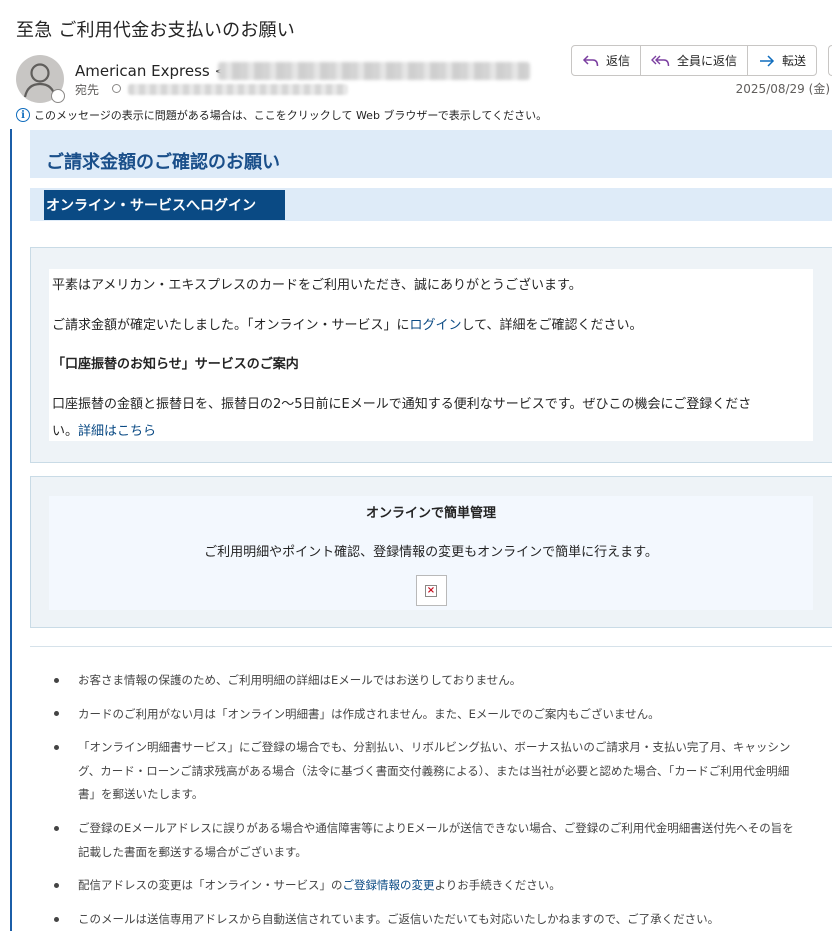  Describe the element at coordinates (431, 552) in the screenshot. I see `online-description: ご利用明細やポイント確認、登録情報の変更もオンラインで簡単に行えます。` at that location.